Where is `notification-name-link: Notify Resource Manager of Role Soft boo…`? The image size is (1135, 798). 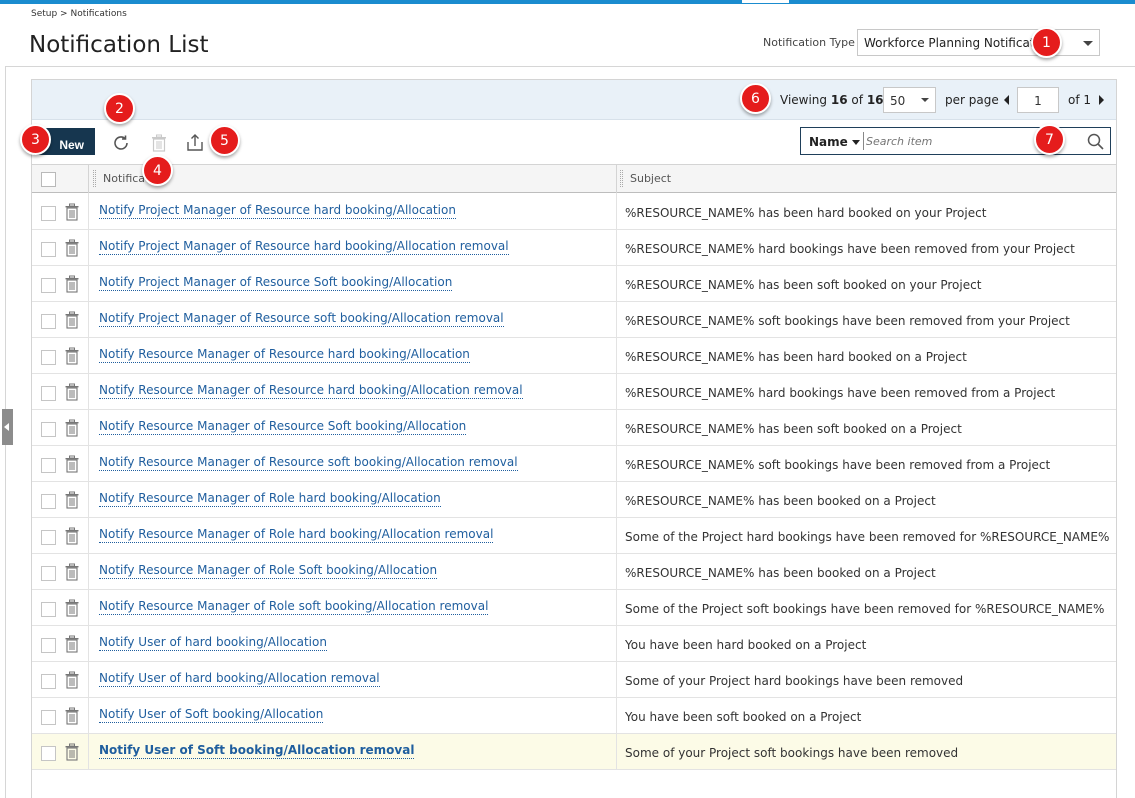
notification-name-link: Notify Resource Manager of Role Soft boo… is located at coordinates (268, 571).